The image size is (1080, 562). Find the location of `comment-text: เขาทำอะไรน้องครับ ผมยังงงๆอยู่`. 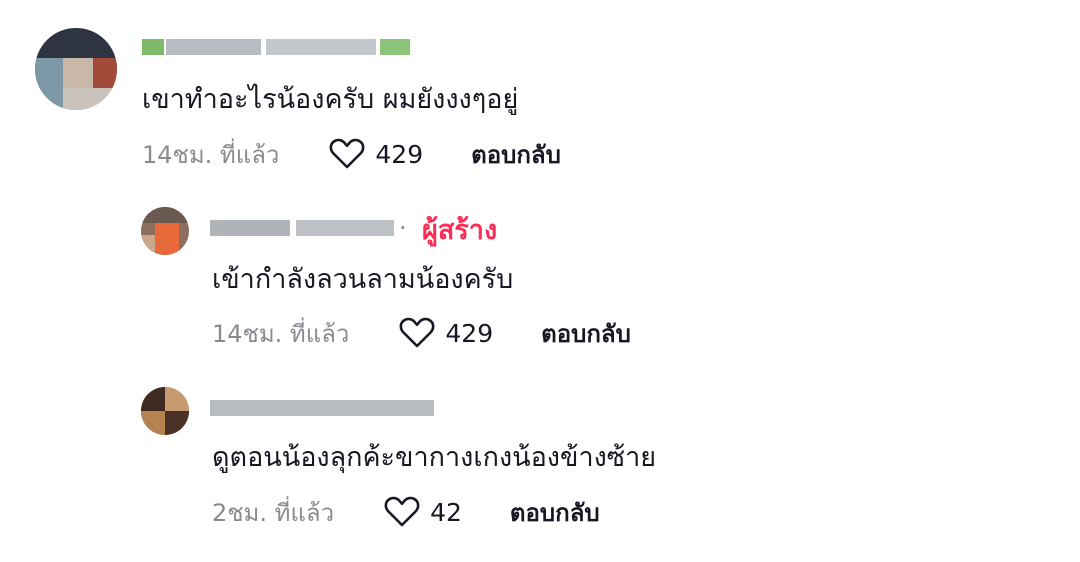

comment-text: เขาทำอะไรน้องครับ ผมยังงงๆอยู่ is located at coordinates (330, 99).